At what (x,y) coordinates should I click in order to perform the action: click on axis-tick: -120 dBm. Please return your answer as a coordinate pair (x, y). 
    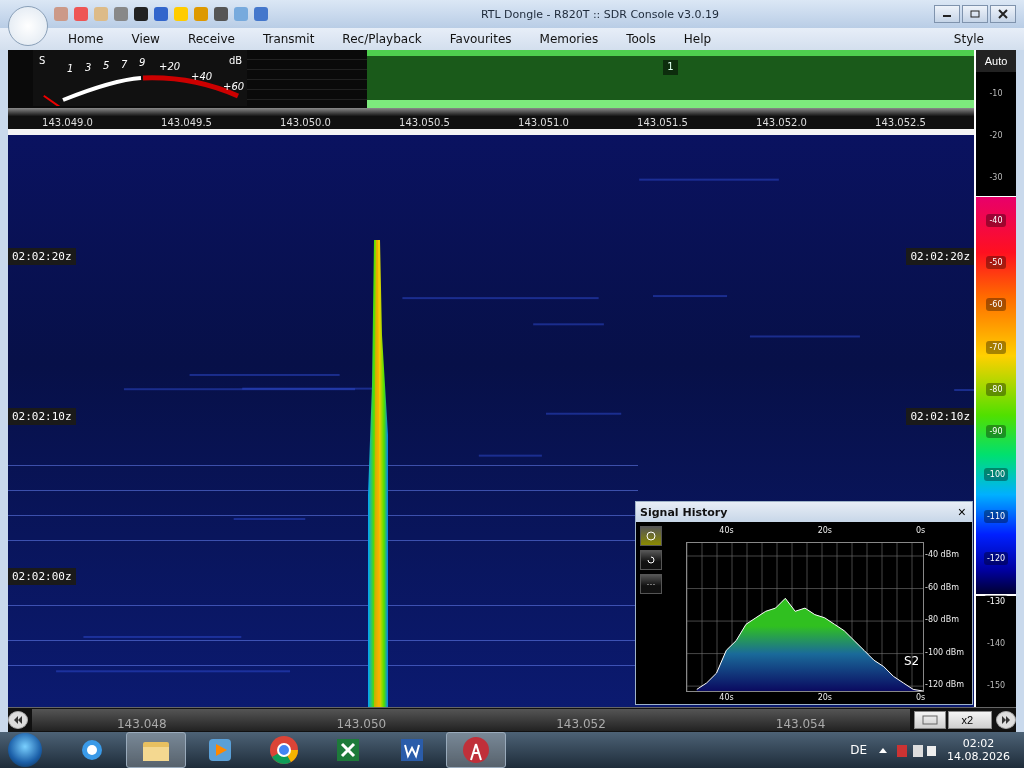
    Looking at the image, I should click on (945, 685).